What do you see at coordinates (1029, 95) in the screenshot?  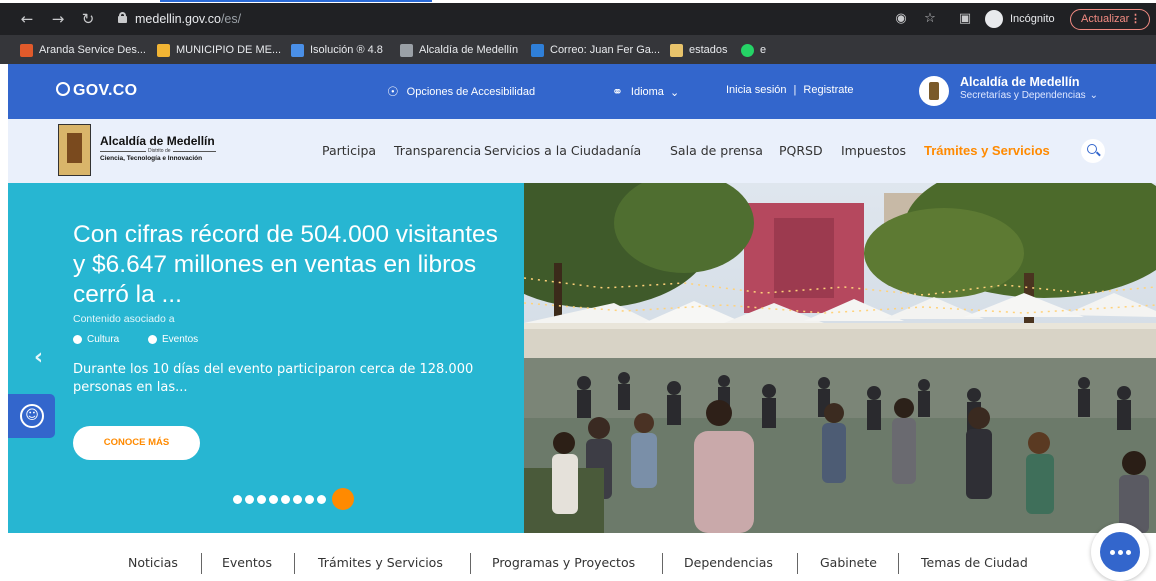 I see `org-subtitle-dropdown: Secretarías y Dependencias ⌄` at bounding box center [1029, 95].